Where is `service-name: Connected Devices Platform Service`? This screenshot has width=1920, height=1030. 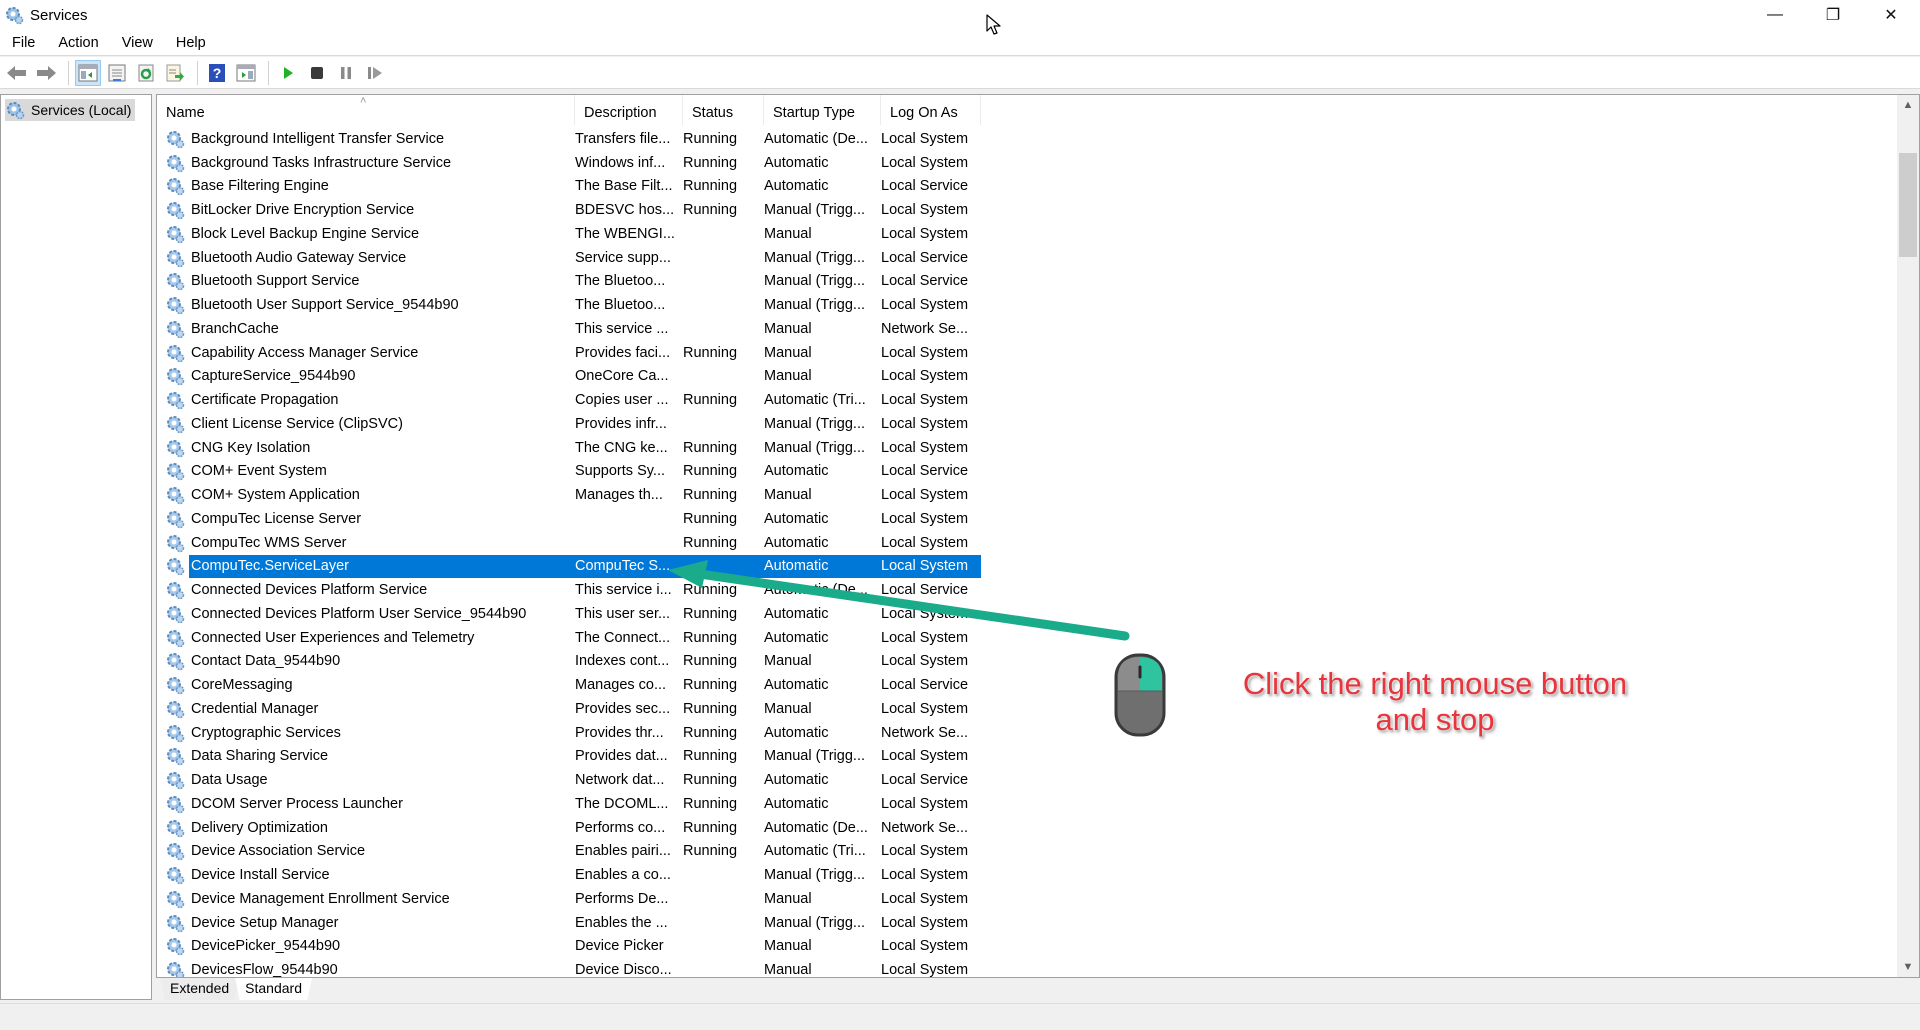 service-name: Connected Devices Platform Service is located at coordinates (309, 590).